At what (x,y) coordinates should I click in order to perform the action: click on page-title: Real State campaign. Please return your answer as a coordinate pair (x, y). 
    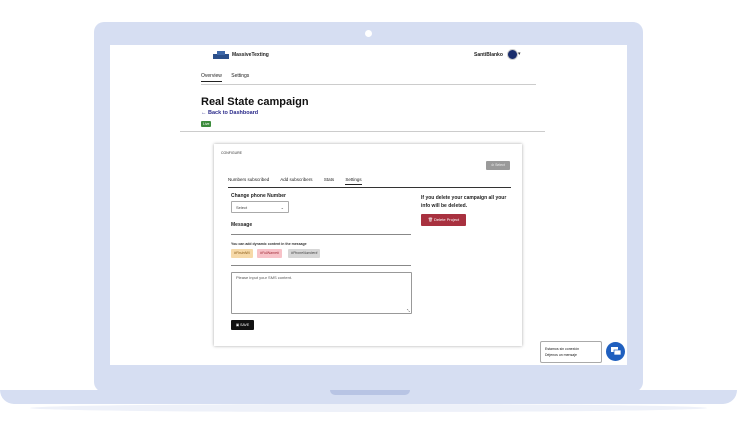
    Looking at the image, I should click on (255, 102).